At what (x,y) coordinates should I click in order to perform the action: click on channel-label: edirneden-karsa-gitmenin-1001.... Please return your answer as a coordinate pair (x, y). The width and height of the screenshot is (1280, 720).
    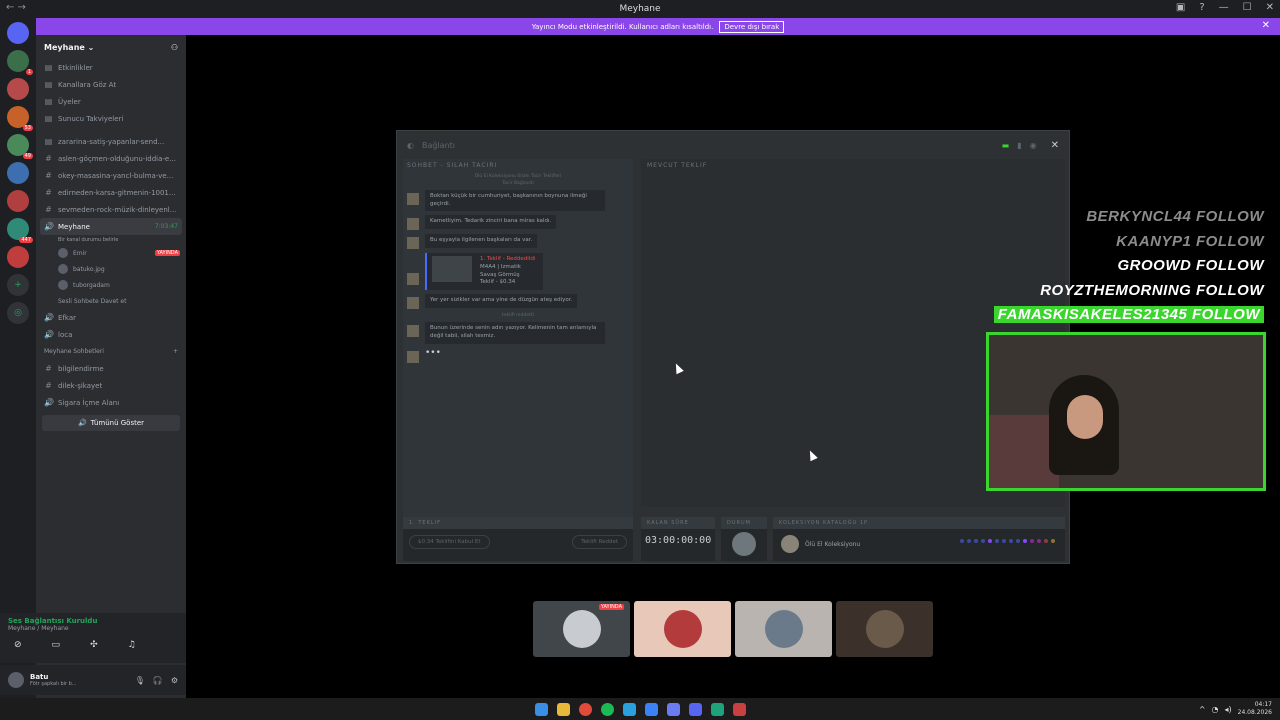
    Looking at the image, I should click on (117, 192).